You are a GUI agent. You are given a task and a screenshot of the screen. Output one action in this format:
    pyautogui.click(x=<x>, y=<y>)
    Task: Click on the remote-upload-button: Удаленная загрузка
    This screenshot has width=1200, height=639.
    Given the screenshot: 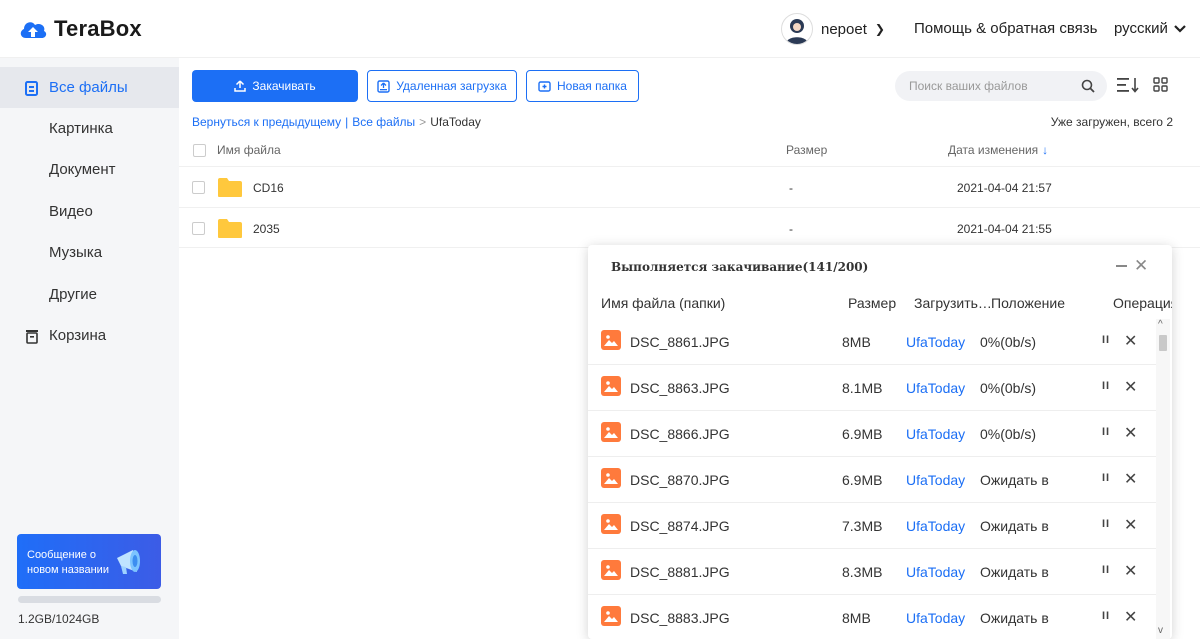 What is the action you would take?
    pyautogui.click(x=442, y=86)
    